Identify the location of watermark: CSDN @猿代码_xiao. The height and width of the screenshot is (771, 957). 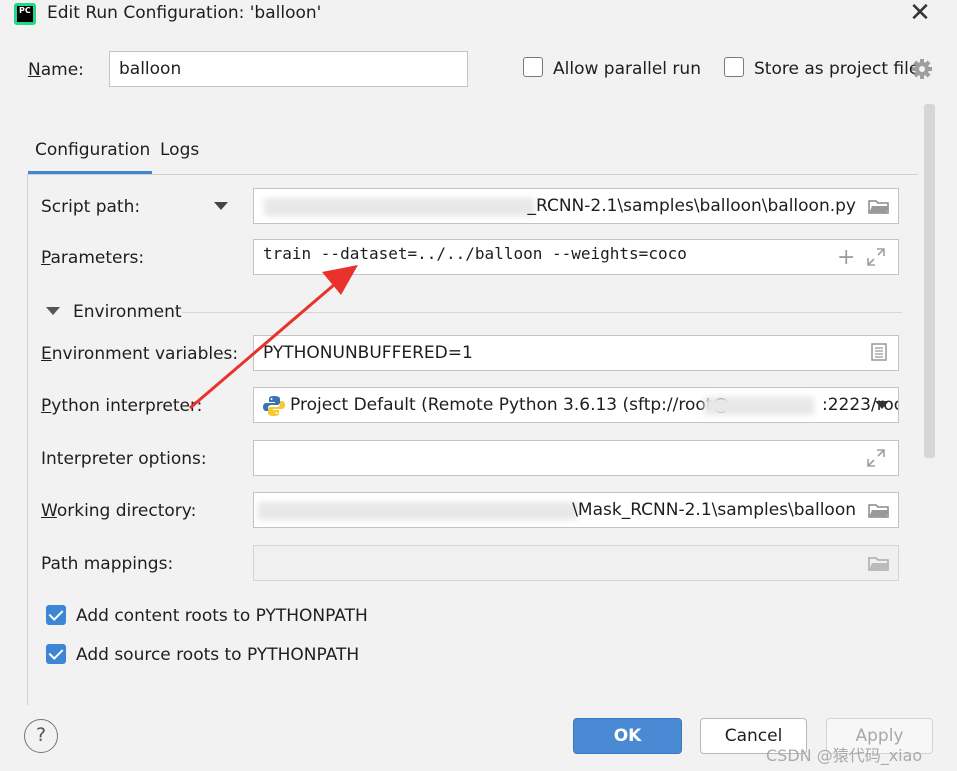
(844, 755).